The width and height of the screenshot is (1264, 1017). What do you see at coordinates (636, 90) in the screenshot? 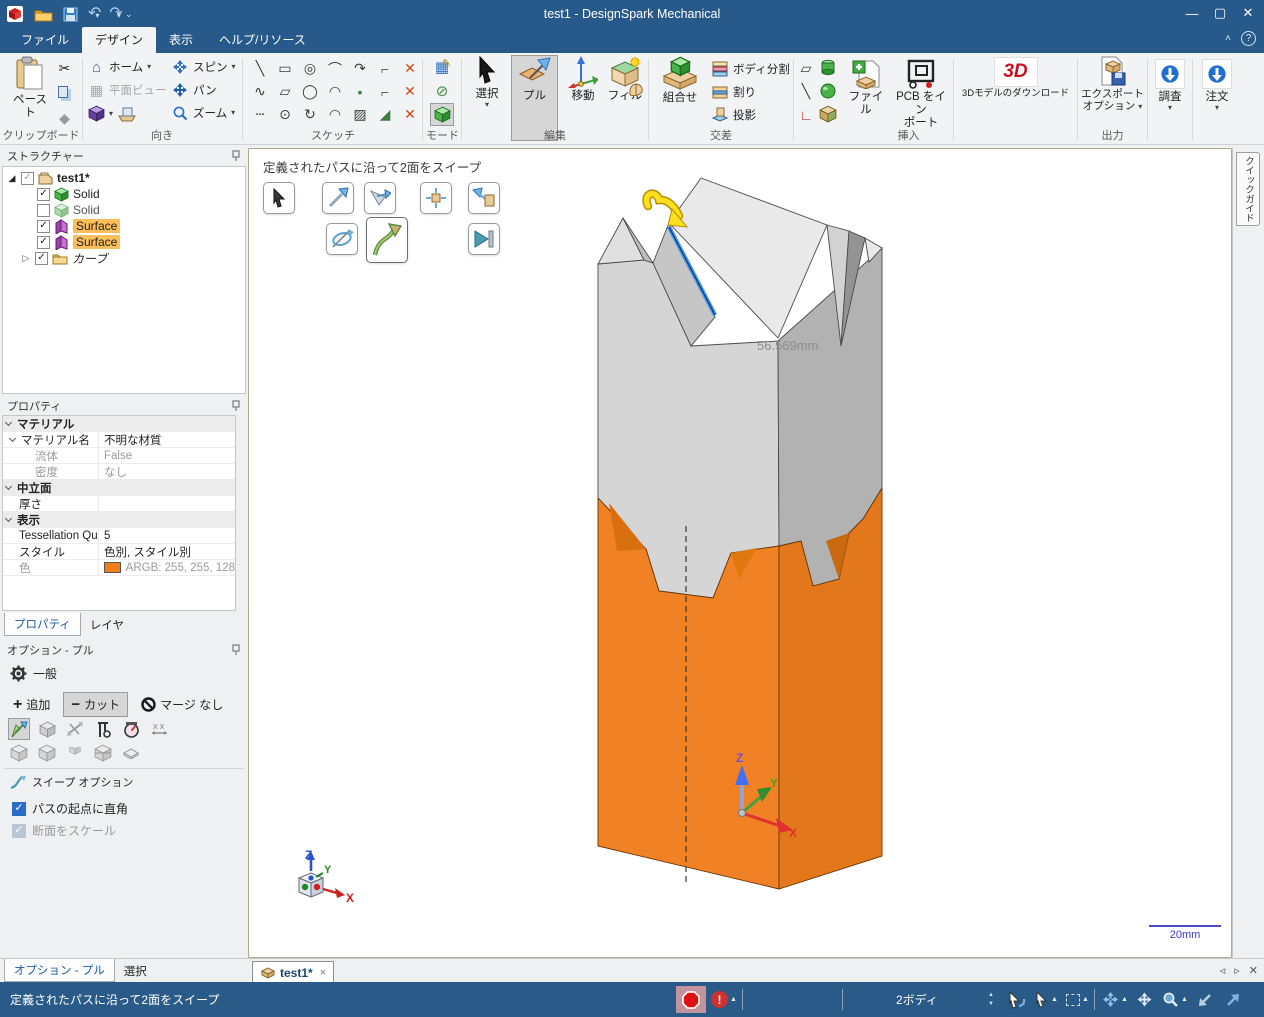
I see `blend-icon` at bounding box center [636, 90].